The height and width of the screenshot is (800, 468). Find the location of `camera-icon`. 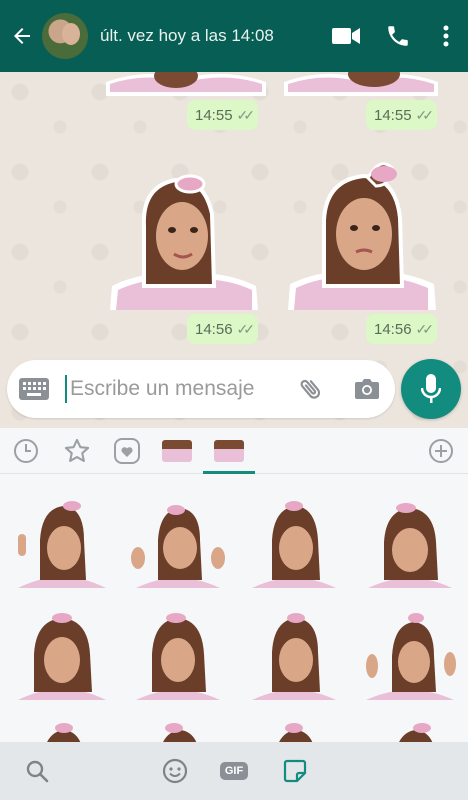

camera-icon is located at coordinates (367, 389).